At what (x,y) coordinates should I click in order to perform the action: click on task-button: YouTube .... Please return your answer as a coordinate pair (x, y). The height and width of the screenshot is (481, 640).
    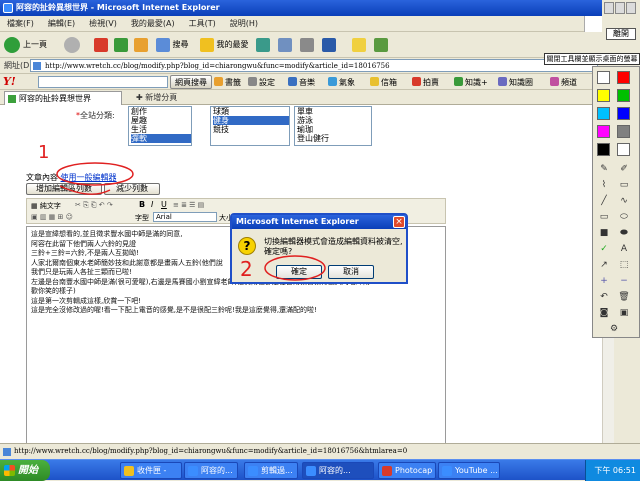
    Looking at the image, I should click on (469, 470).